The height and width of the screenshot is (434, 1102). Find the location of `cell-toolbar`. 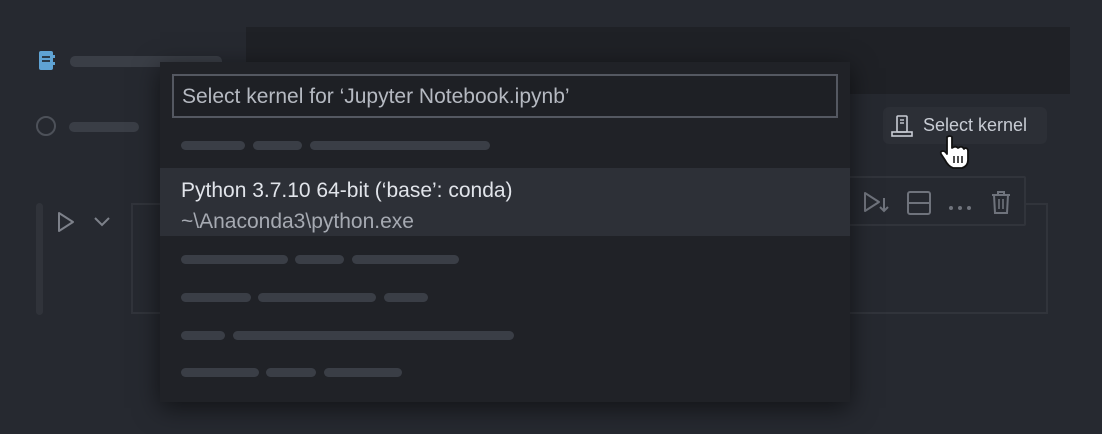

cell-toolbar is located at coordinates (937, 201).